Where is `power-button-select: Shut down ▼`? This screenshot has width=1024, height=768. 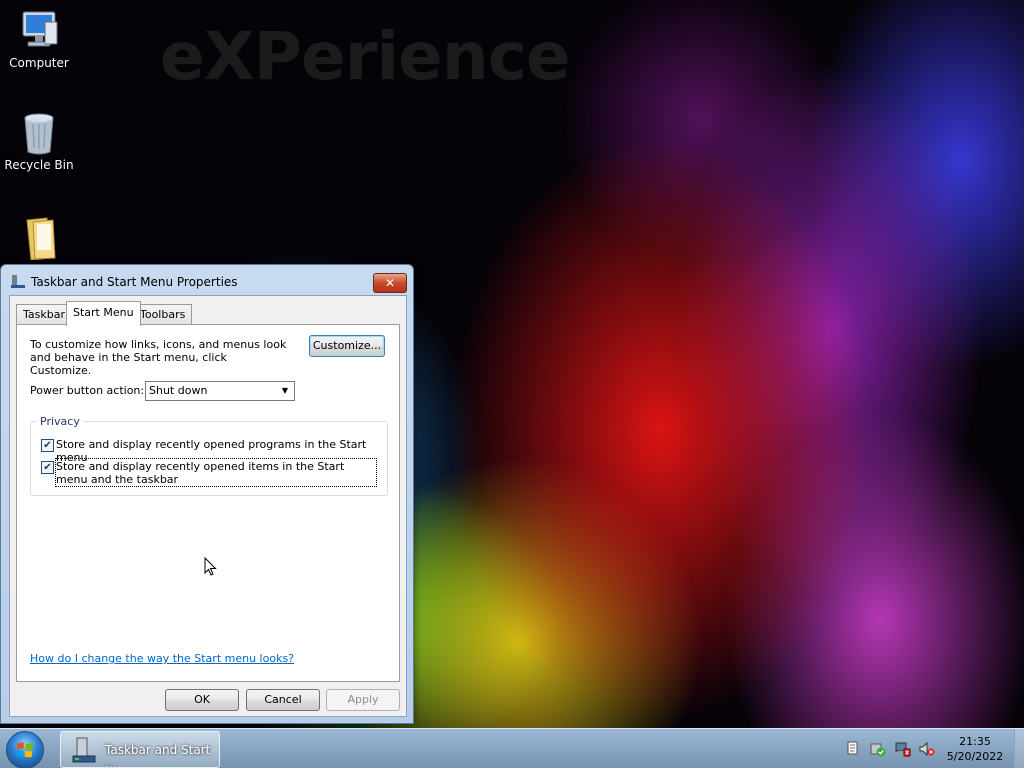
power-button-select: Shut down ▼ is located at coordinates (220, 391).